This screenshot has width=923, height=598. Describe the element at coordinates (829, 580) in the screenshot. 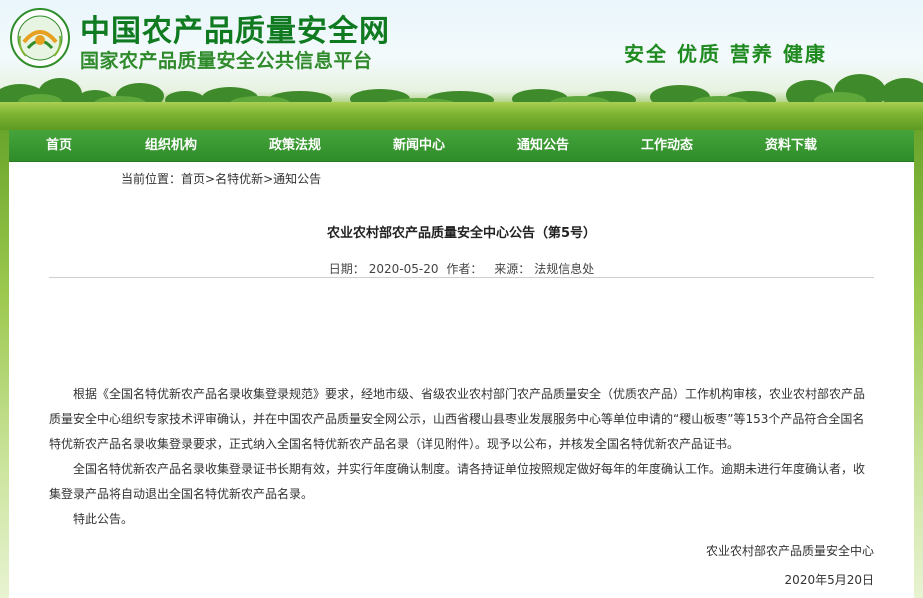

I see `article-sign-date: 2020年5月20日` at that location.